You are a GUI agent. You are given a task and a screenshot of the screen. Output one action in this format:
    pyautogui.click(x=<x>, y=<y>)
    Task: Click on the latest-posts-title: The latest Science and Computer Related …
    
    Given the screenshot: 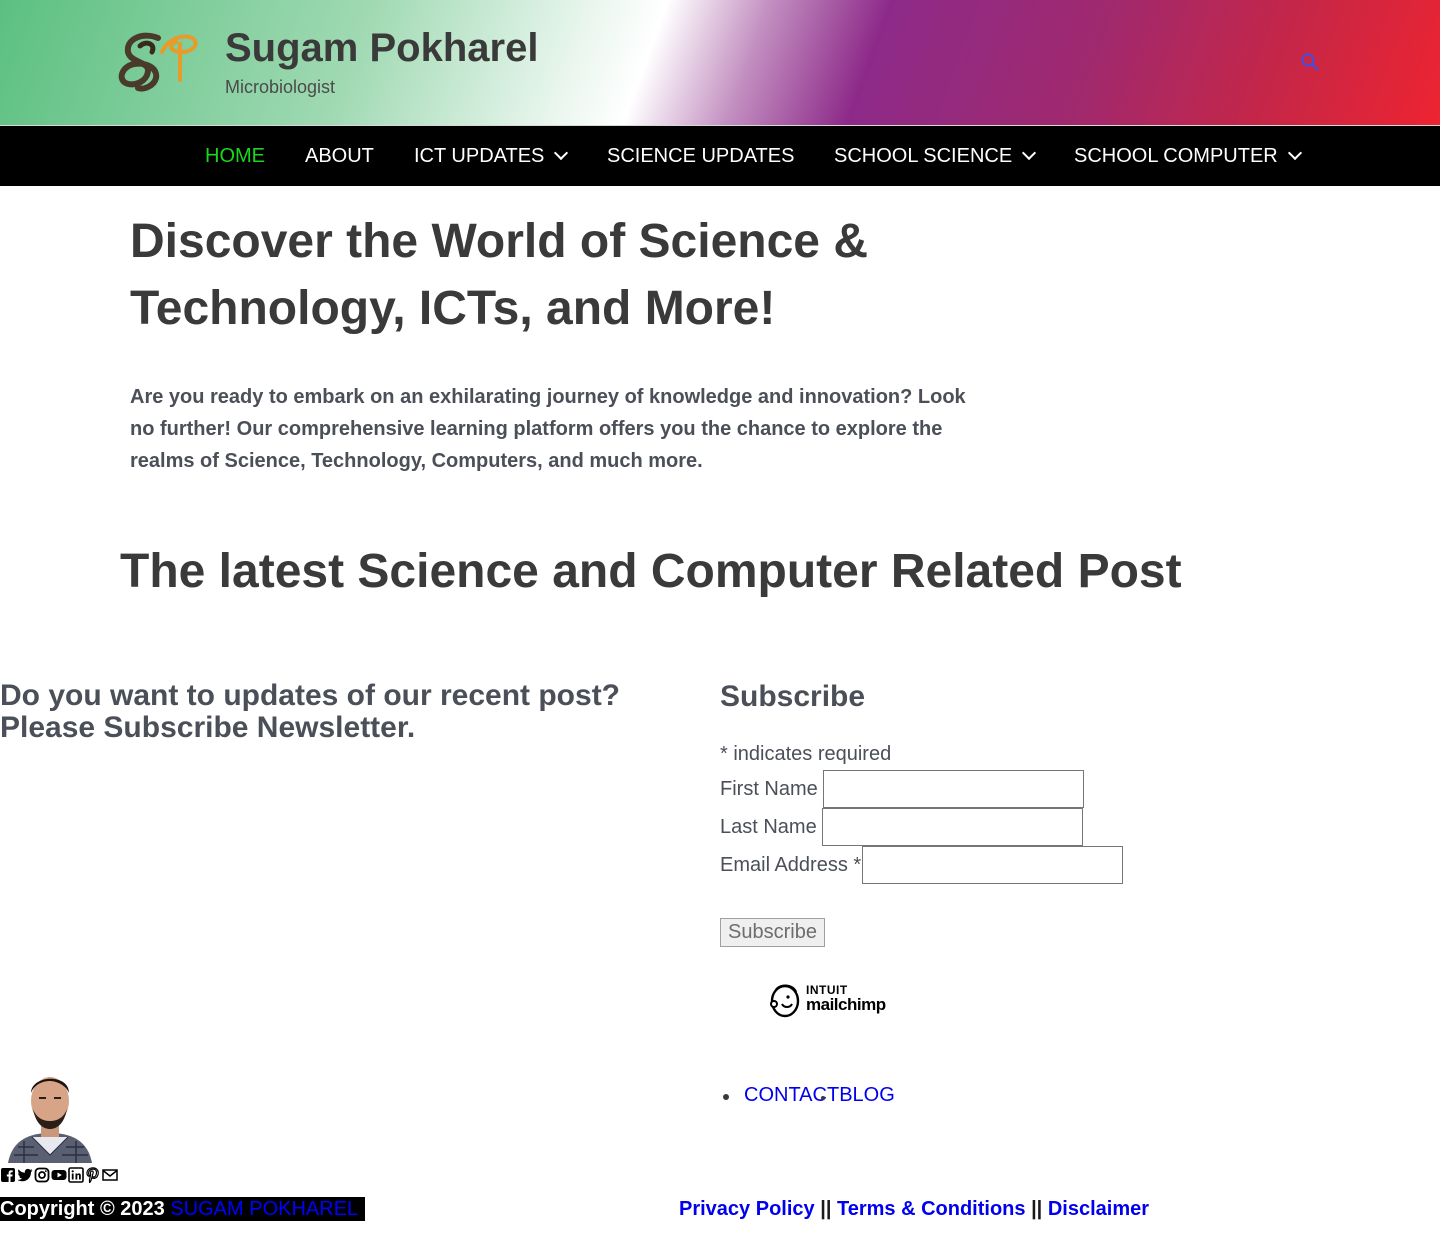 What is the action you would take?
    pyautogui.click(x=651, y=571)
    